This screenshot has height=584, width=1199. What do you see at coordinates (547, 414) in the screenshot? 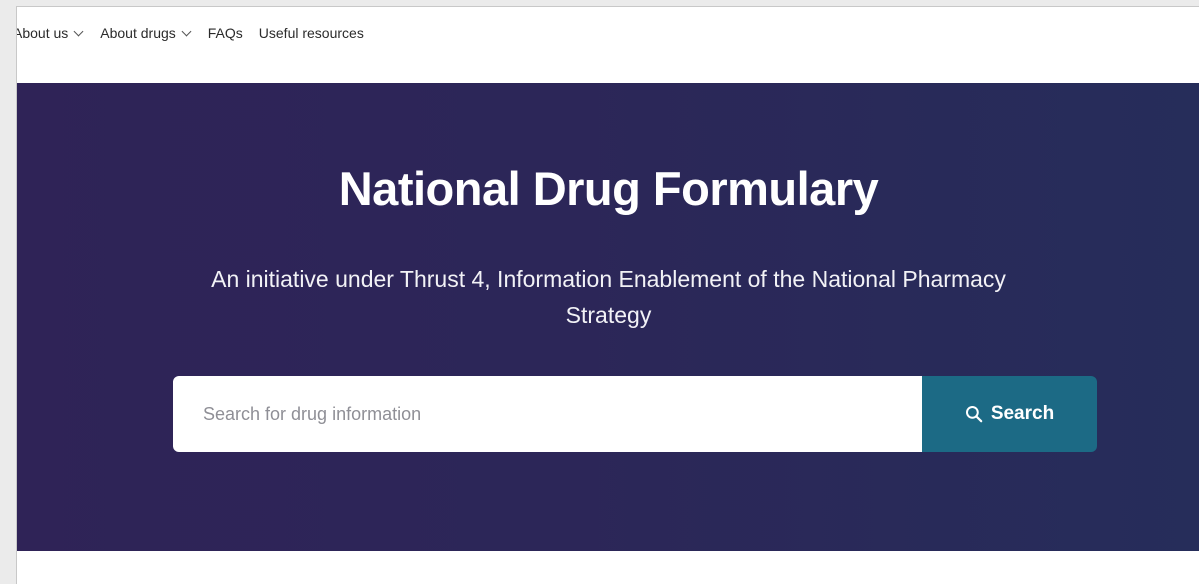
I see `search-input` at bounding box center [547, 414].